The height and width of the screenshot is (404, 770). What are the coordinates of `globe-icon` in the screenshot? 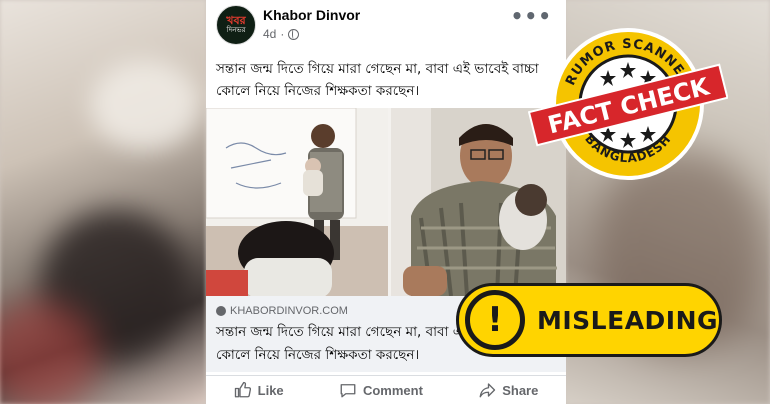 It's located at (294, 34).